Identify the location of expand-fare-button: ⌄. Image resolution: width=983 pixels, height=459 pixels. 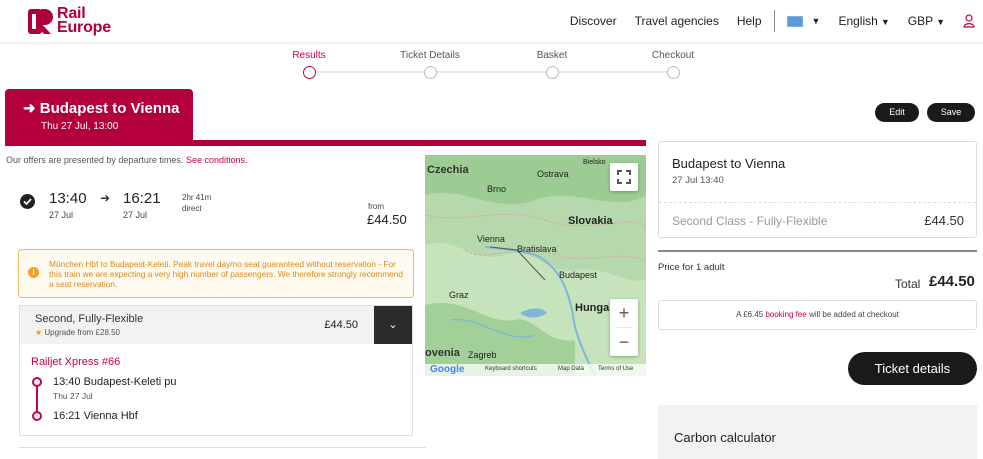
(393, 325).